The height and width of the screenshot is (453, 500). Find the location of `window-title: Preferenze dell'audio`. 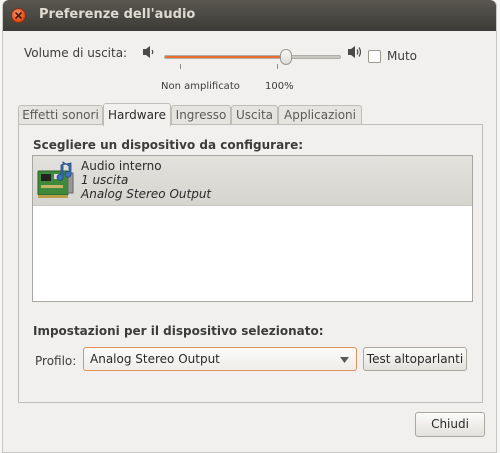

window-title: Preferenze dell'audio is located at coordinates (117, 14).